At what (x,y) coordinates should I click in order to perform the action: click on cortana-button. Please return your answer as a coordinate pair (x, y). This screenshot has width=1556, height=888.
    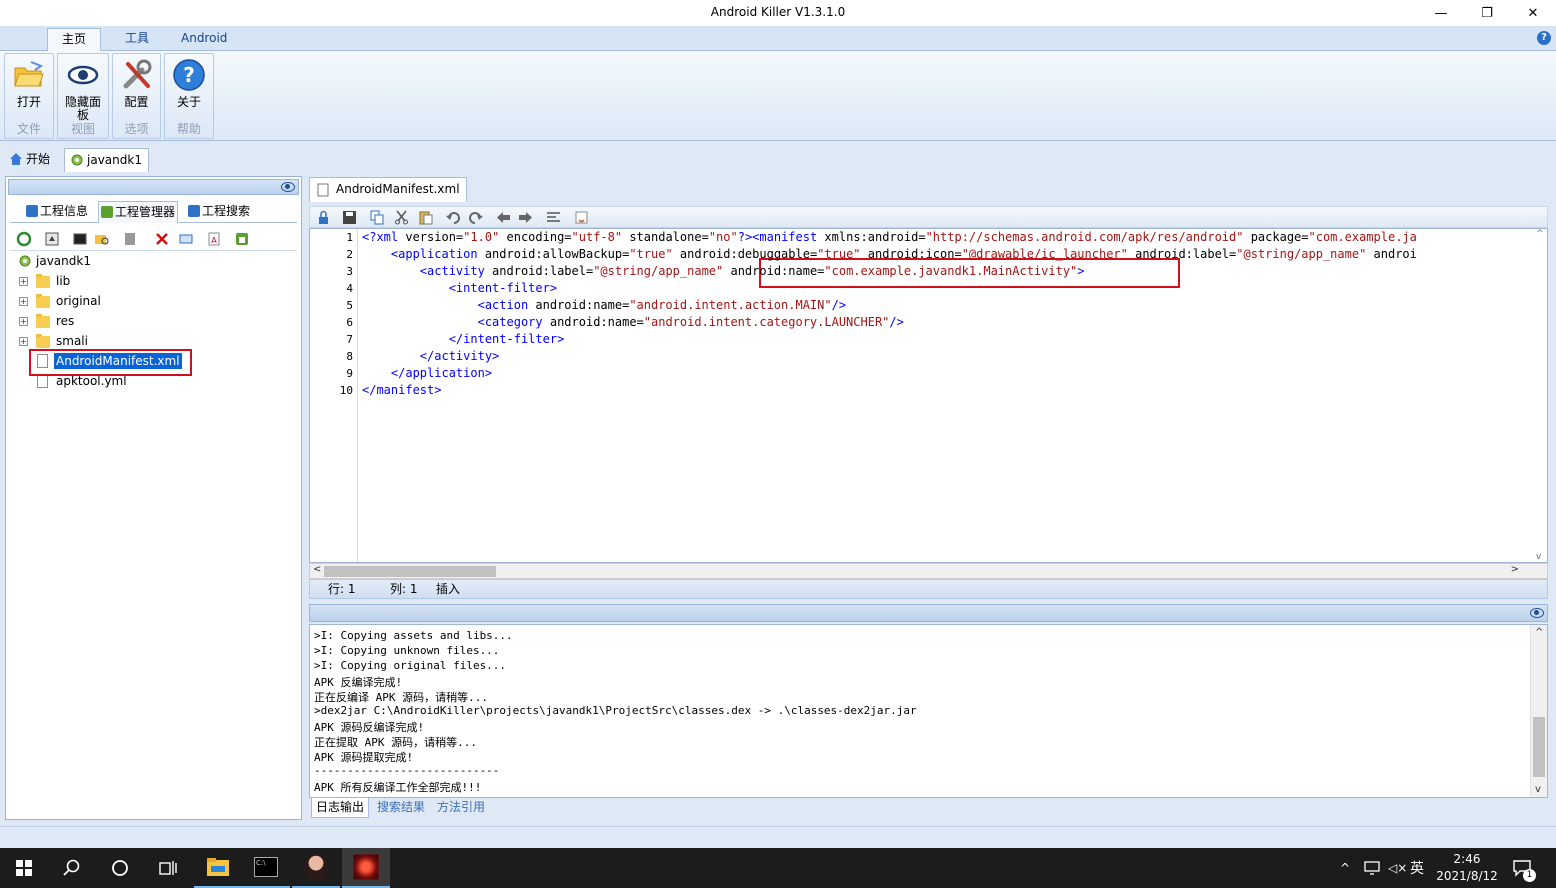
    Looking at the image, I should click on (120, 868).